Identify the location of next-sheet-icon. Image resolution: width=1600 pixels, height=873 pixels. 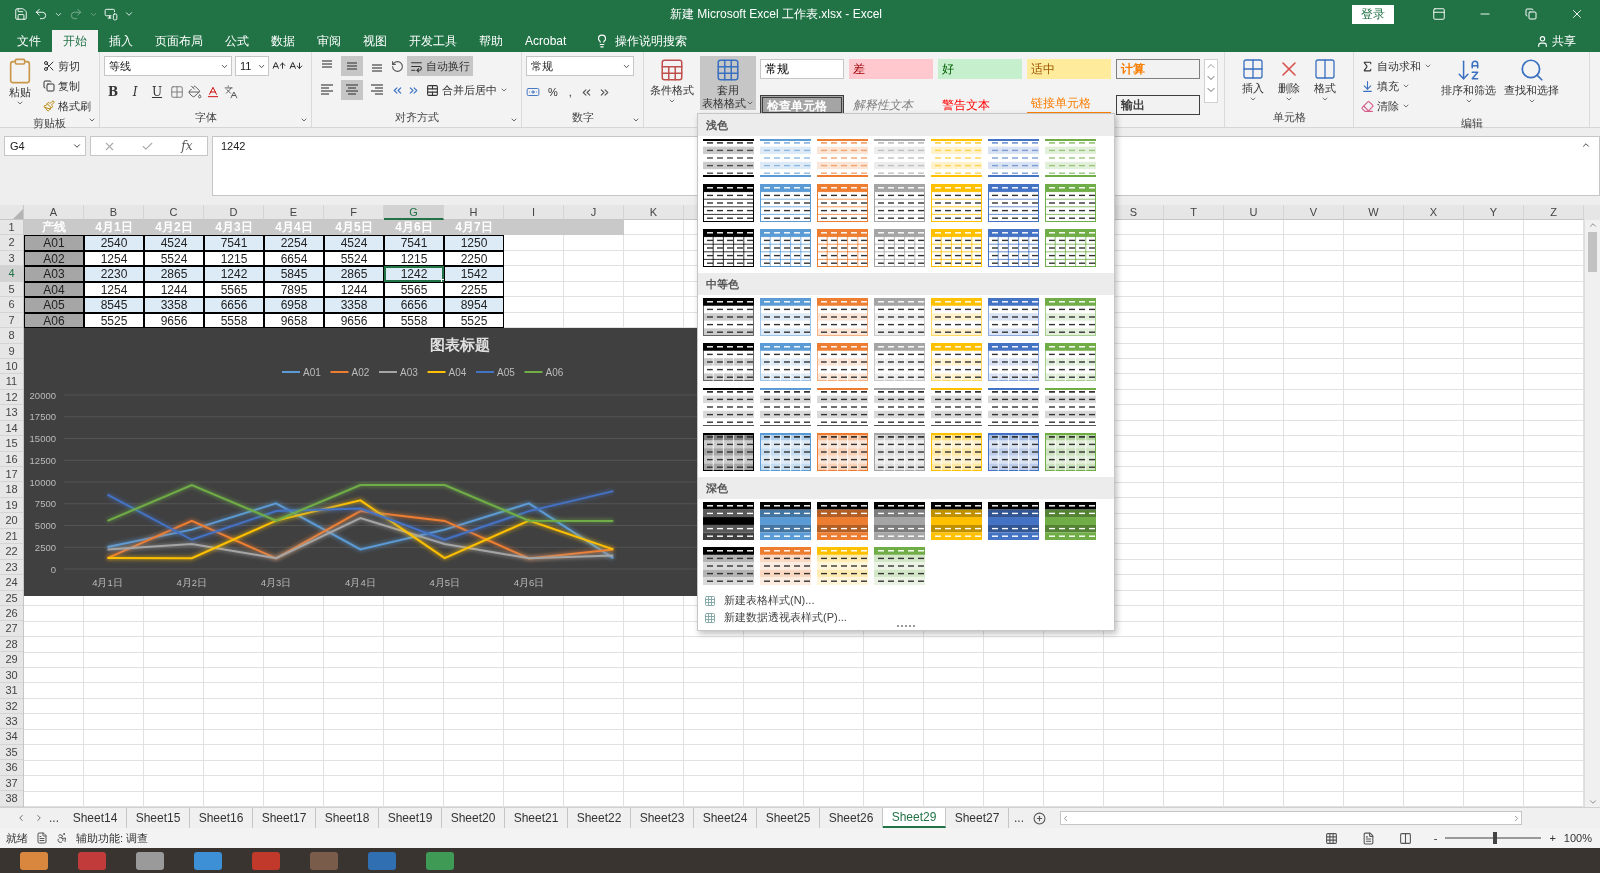
(39, 818).